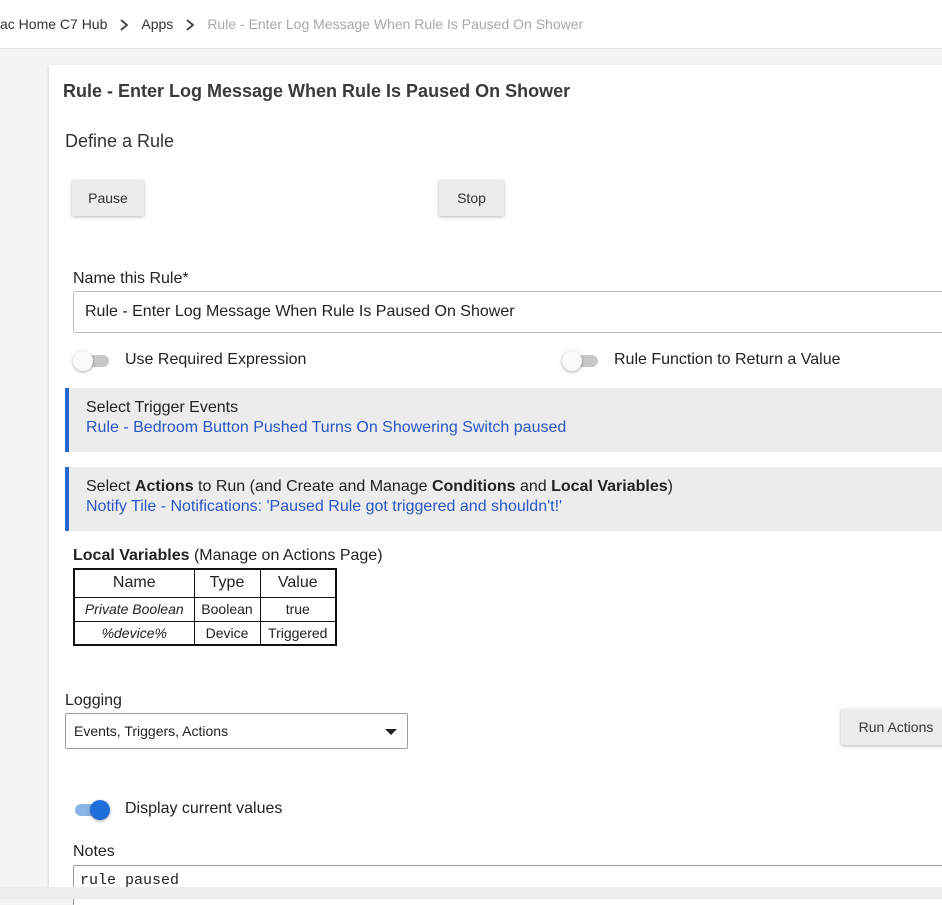 This screenshot has width=942, height=905. What do you see at coordinates (471, 893) in the screenshot?
I see `horizontal-scrollbar` at bounding box center [471, 893].